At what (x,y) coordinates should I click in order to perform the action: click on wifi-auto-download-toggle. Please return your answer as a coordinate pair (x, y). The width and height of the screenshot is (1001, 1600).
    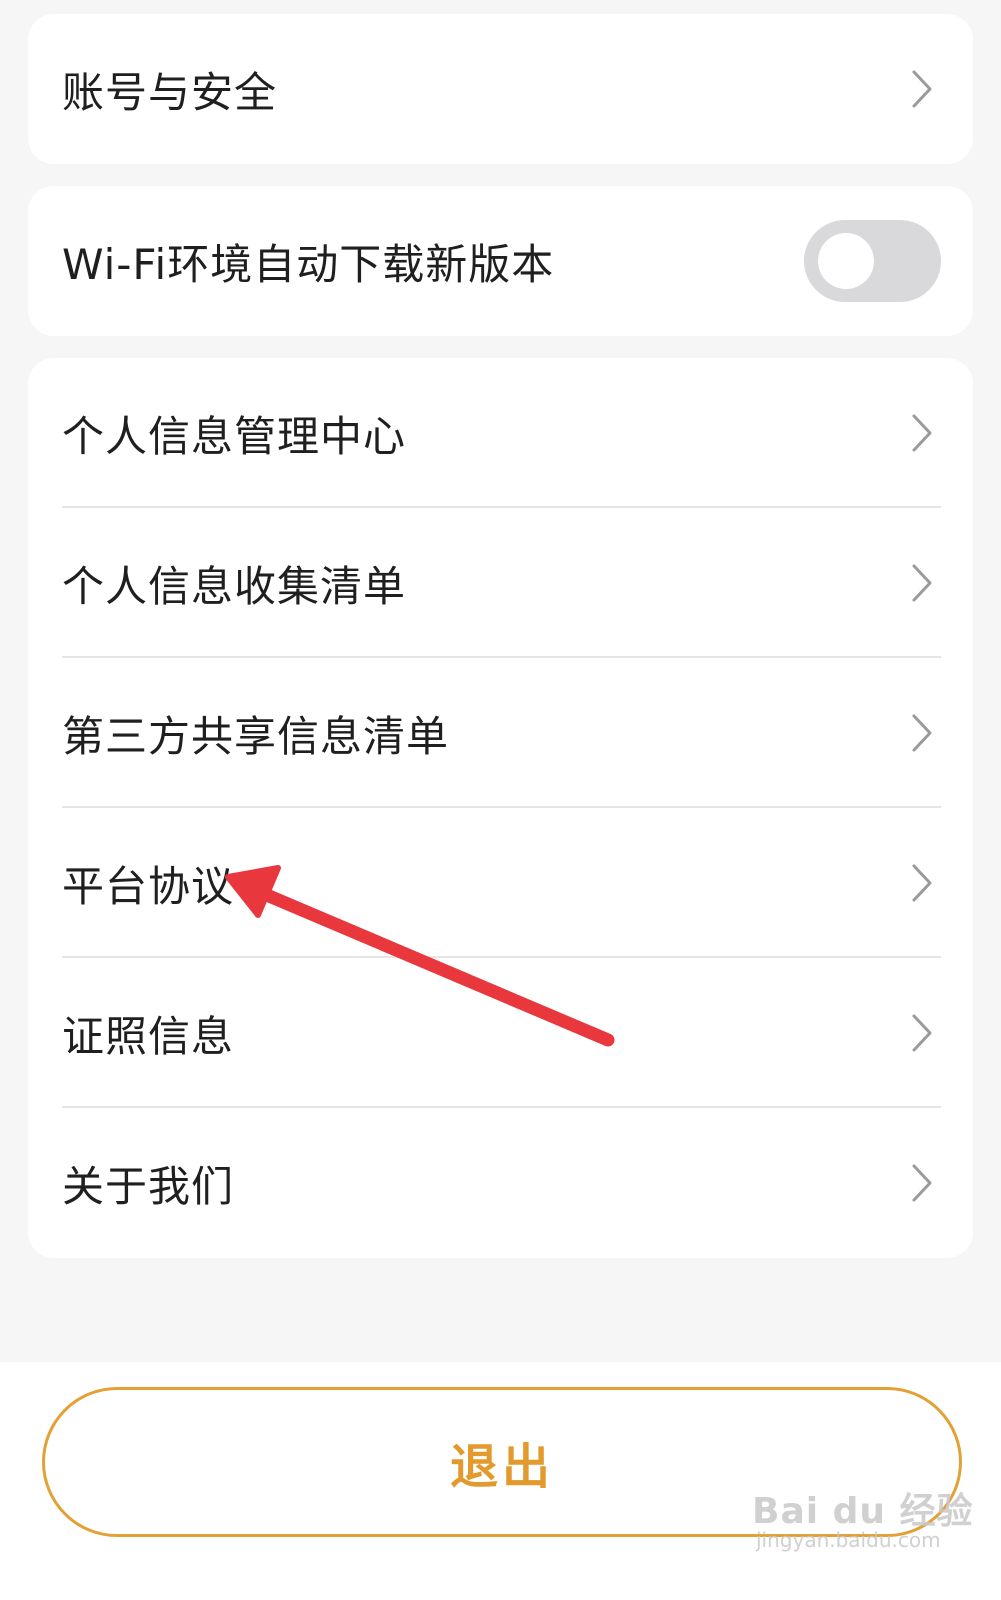
    Looking at the image, I should click on (872, 261).